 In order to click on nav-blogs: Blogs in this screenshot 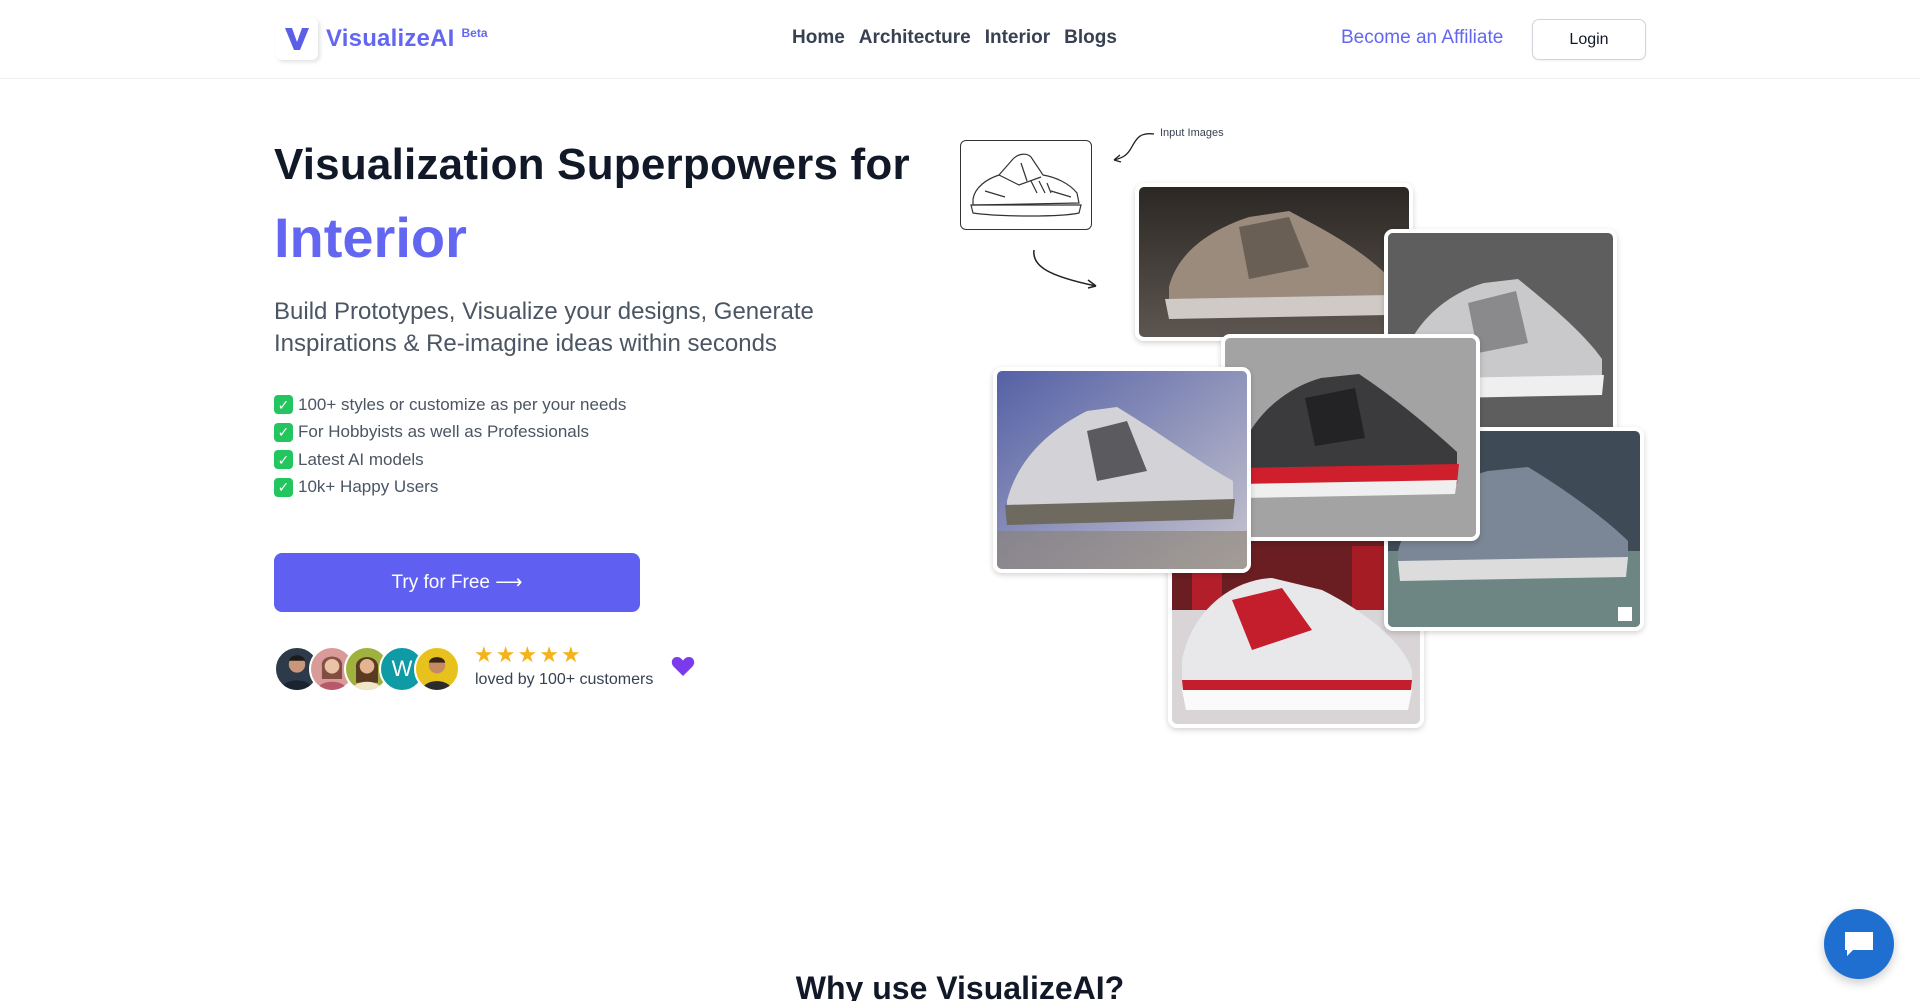, I will do `click(1090, 38)`.